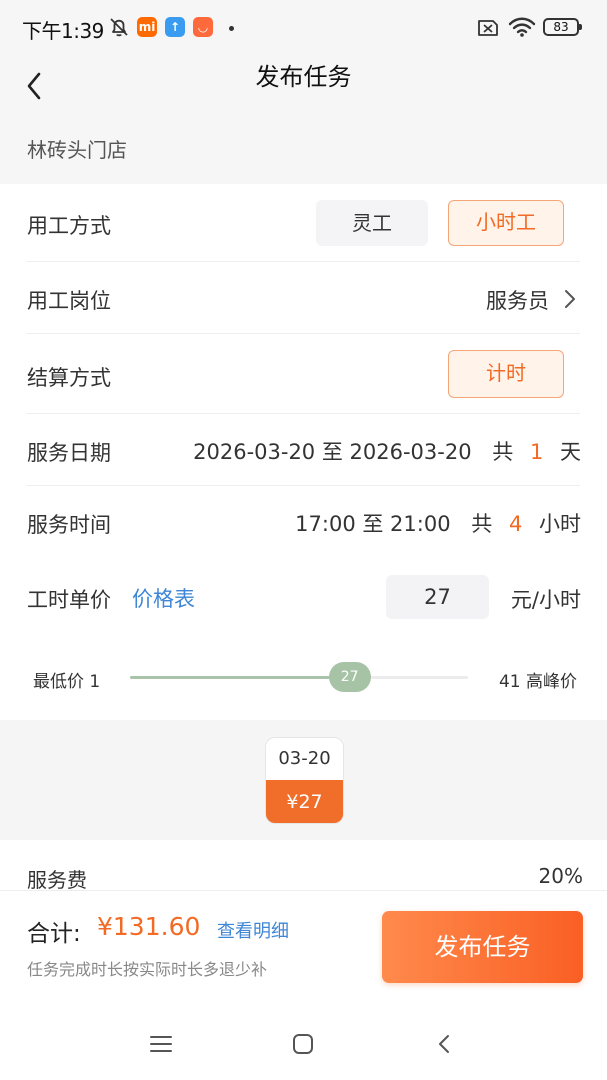 The width and height of the screenshot is (607, 1080). Describe the element at coordinates (482, 524) in the screenshot. I see `service-time-total-prefix: 共` at that location.